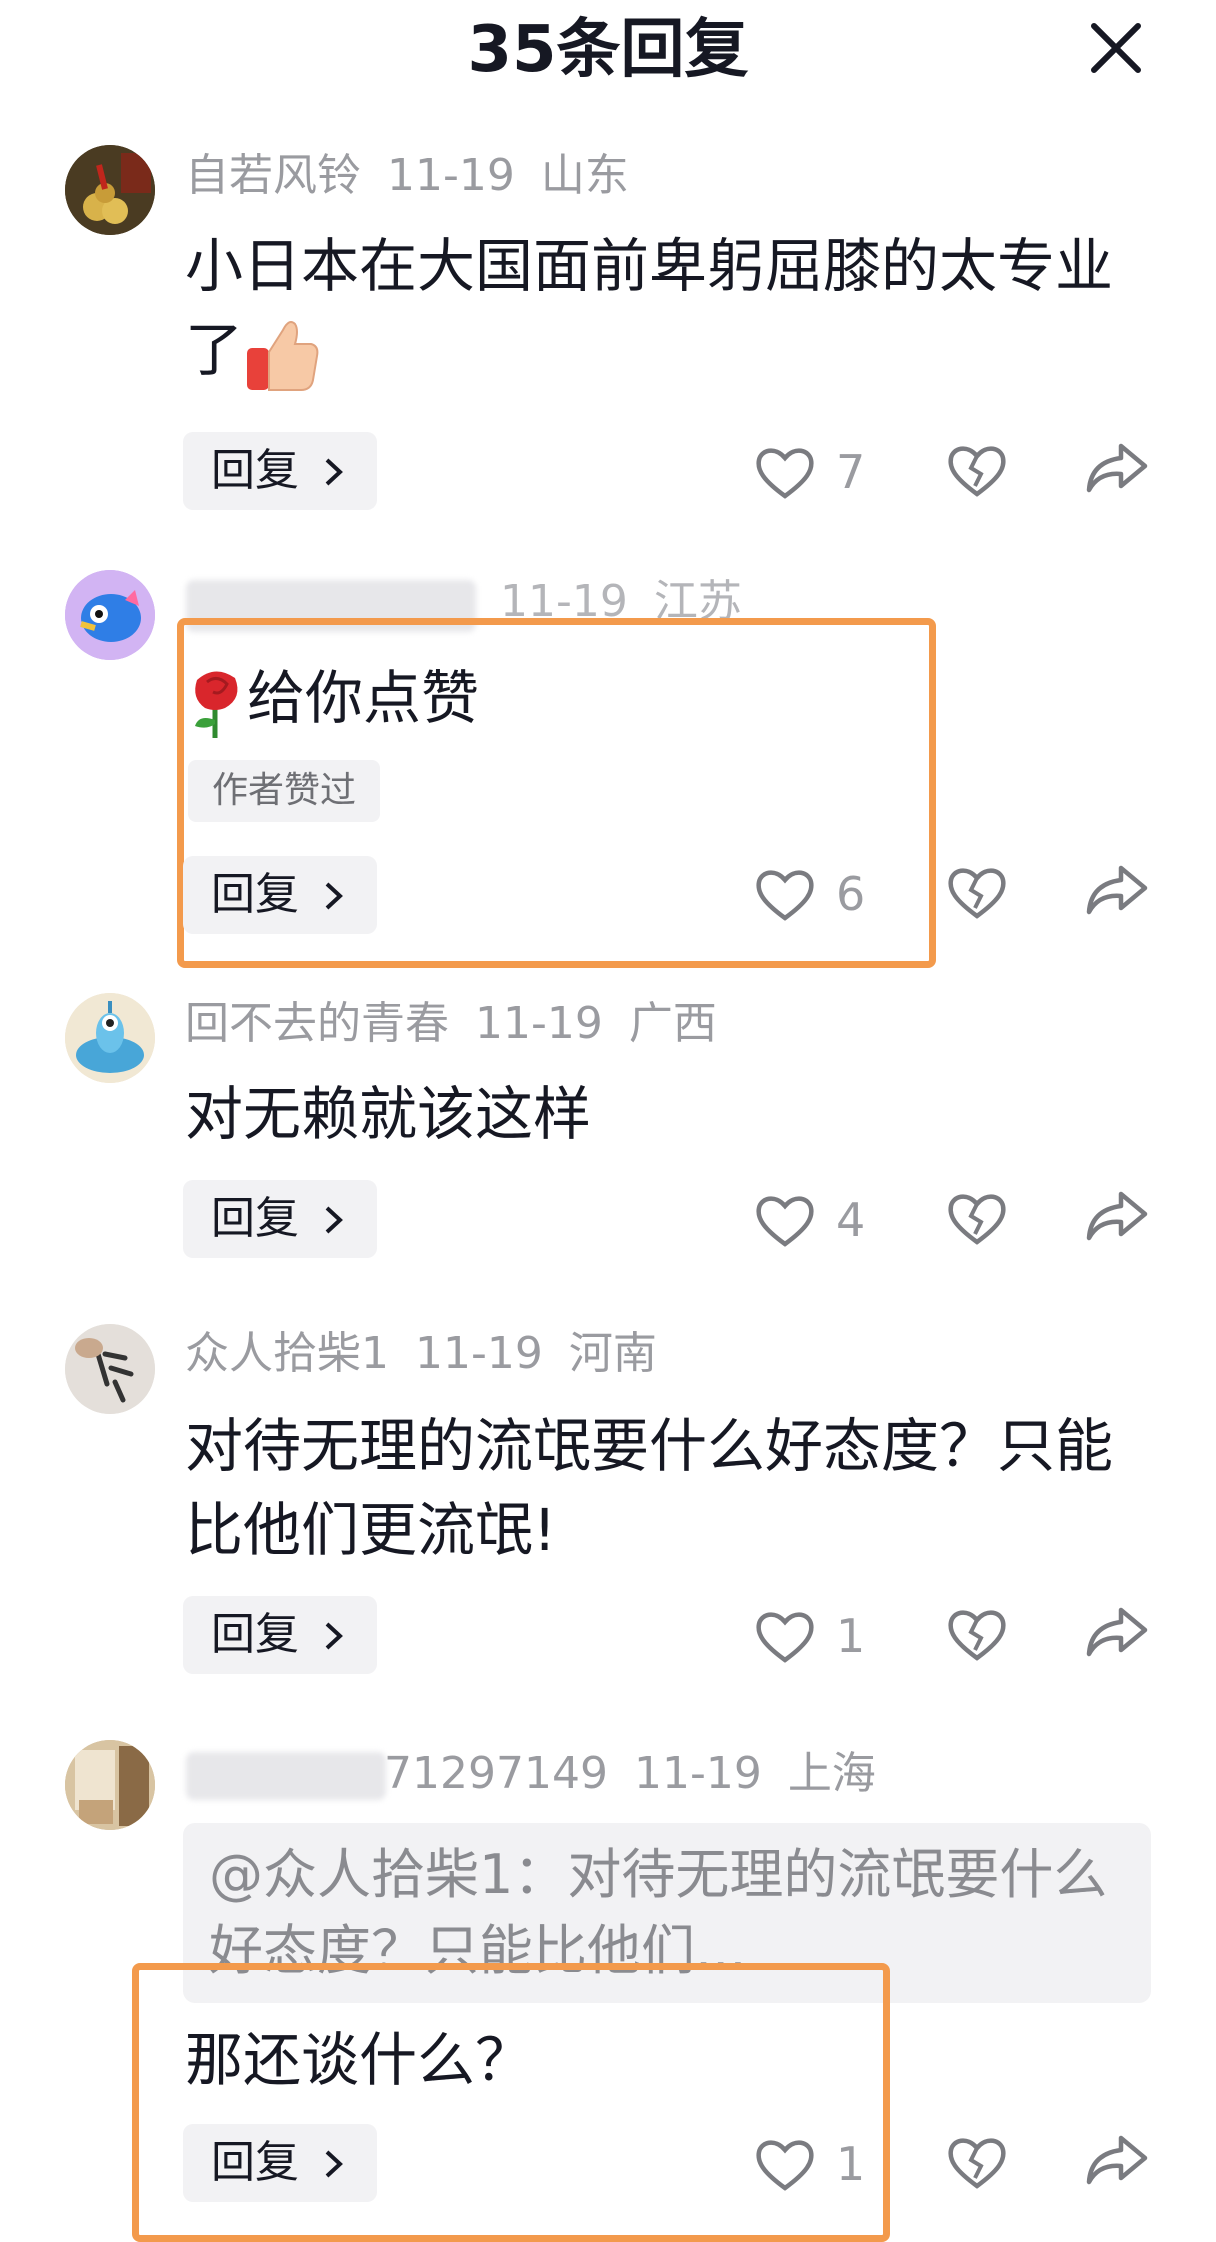 The height and width of the screenshot is (2242, 1216). I want to click on comment-text-content: 给你点赞, so click(363, 698).